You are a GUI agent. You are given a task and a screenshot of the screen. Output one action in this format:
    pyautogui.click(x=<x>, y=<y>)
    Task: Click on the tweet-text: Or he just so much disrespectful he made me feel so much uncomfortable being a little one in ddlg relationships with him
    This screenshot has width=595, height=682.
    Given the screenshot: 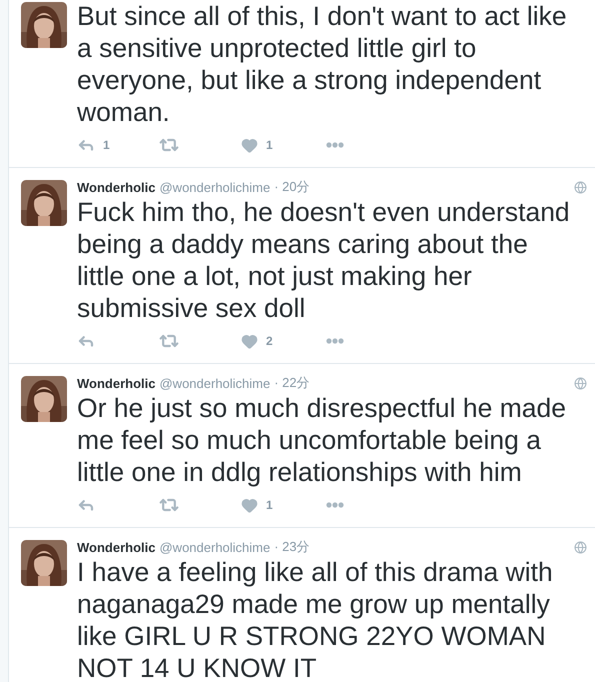 What is the action you would take?
    pyautogui.click(x=322, y=440)
    